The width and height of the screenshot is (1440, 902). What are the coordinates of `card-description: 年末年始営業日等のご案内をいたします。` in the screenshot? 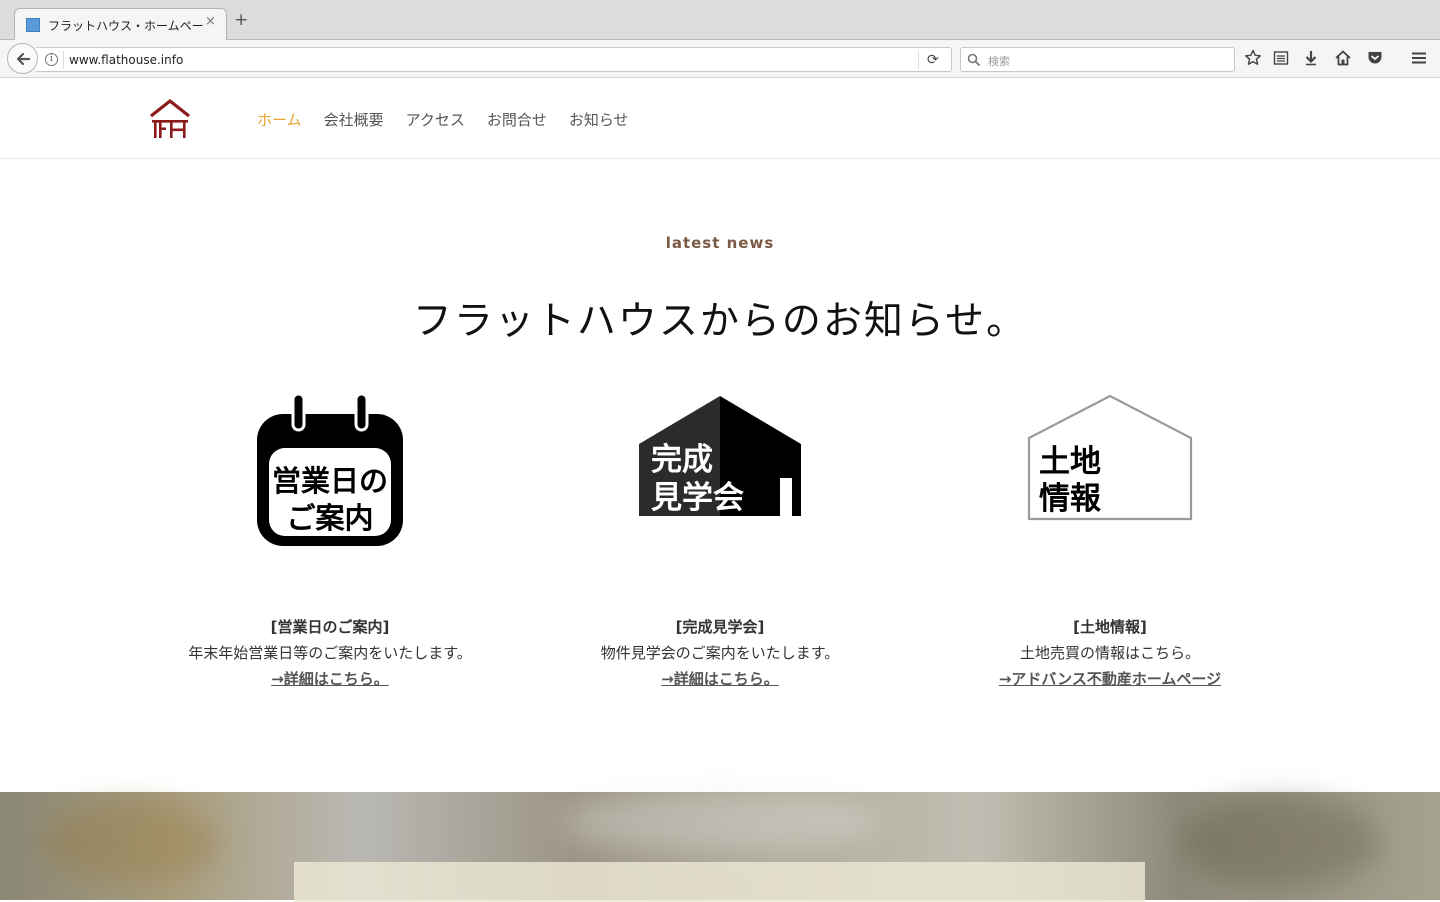 It's located at (330, 653).